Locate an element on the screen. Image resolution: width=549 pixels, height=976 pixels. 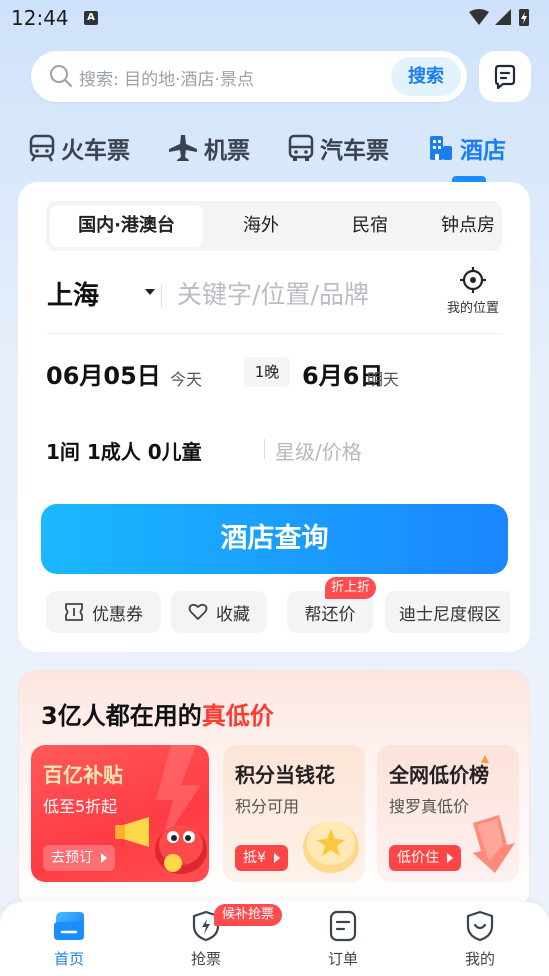
nav-orders: 订单 is located at coordinates (343, 939).